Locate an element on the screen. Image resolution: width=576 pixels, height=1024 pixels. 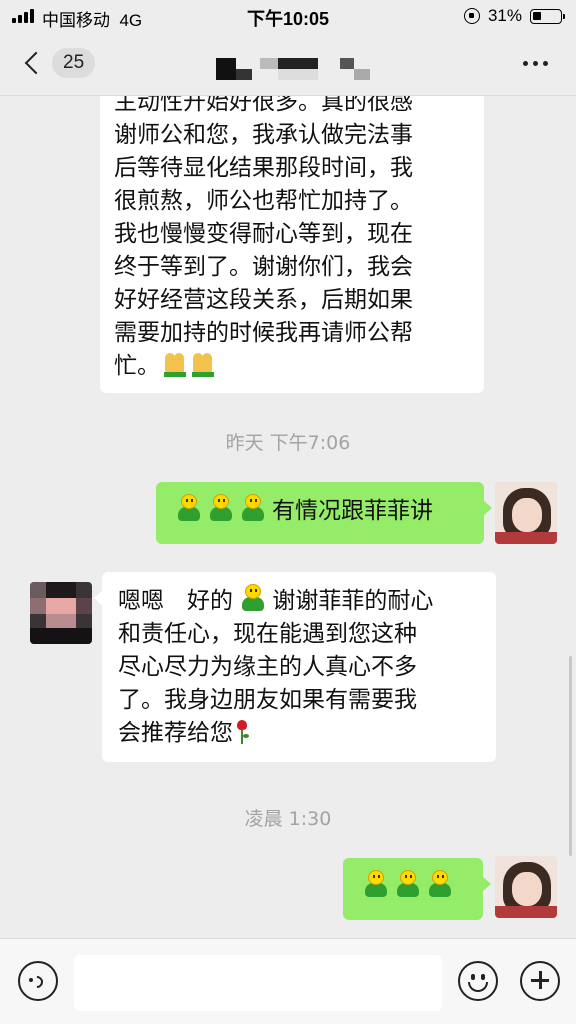
status-bar: 中国移动 4G 下午10:05 31% is located at coordinates (288, 17).